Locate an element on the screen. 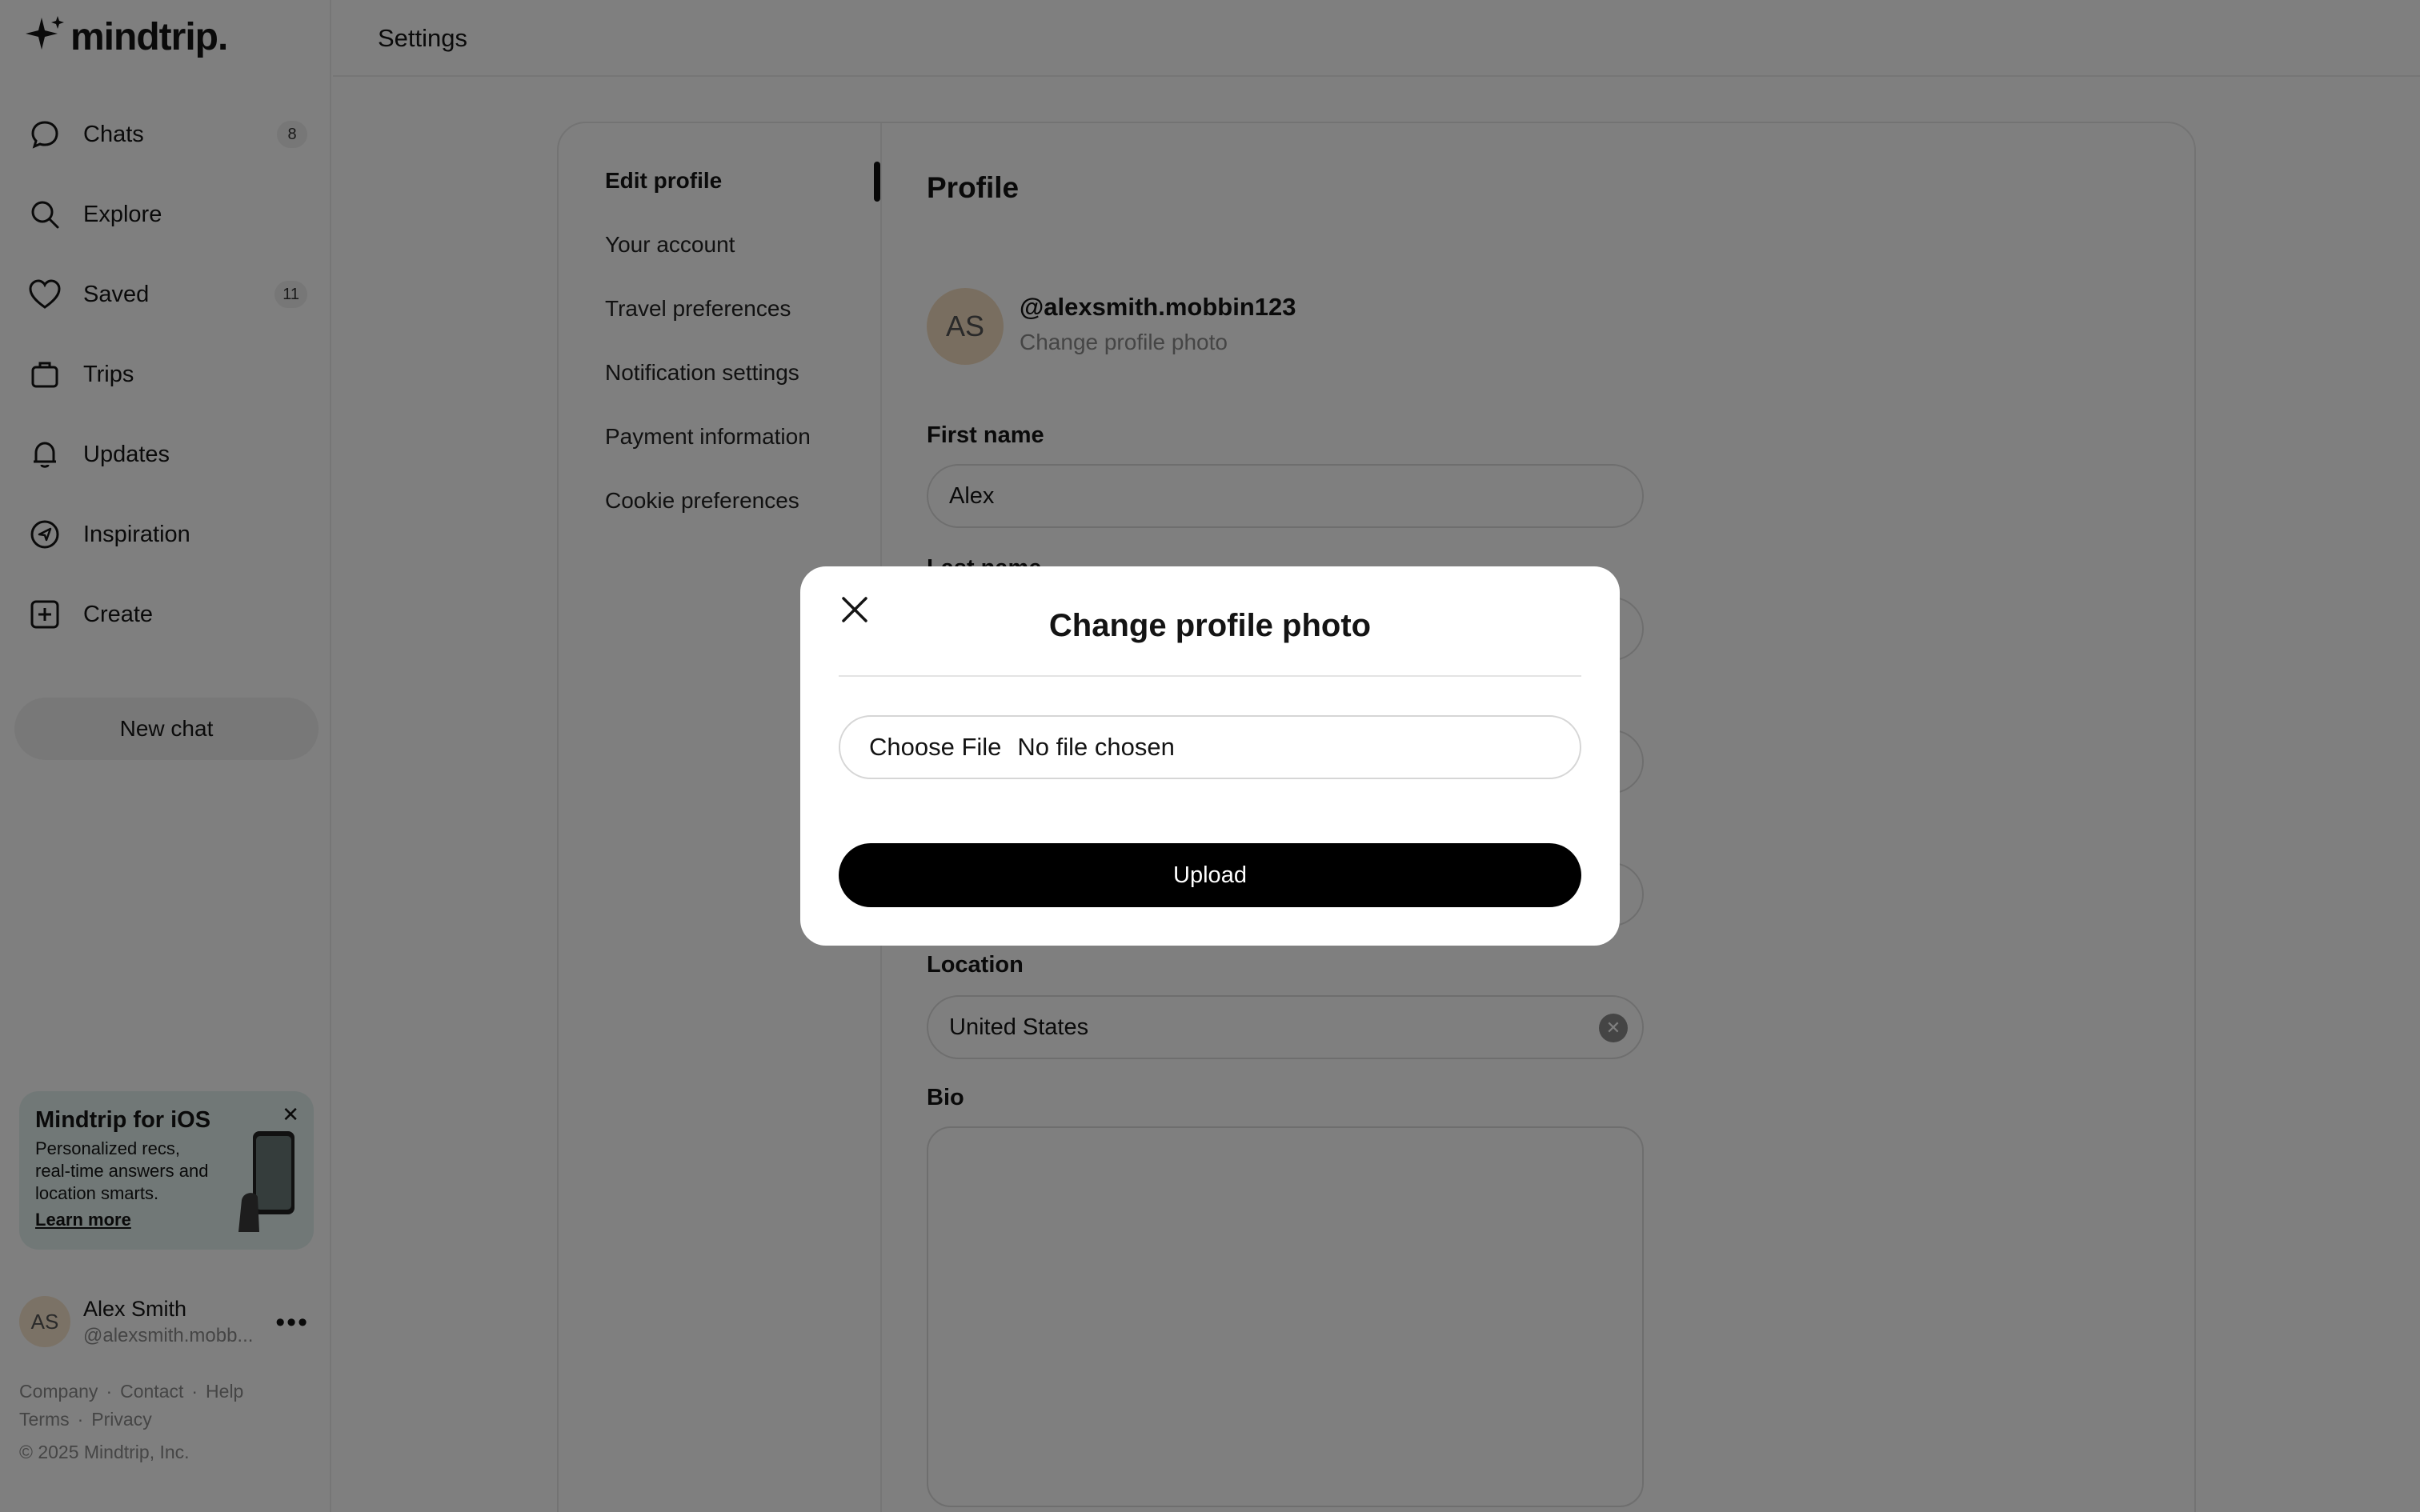  modal-title: Change profile photo is located at coordinates (1210, 625).